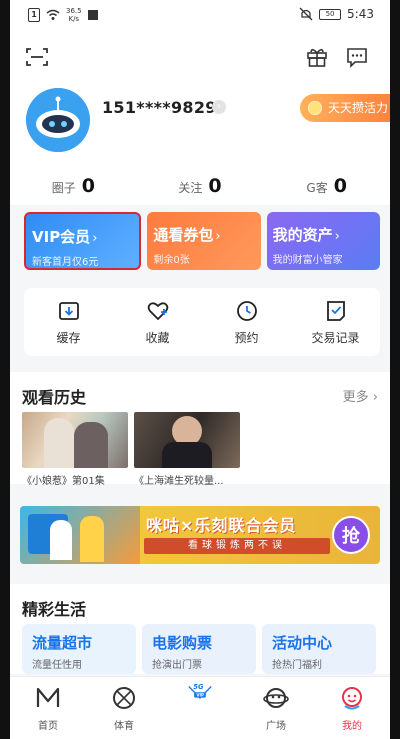 The width and height of the screenshot is (400, 739). I want to click on card-title: VIP会员 ›, so click(65, 237).